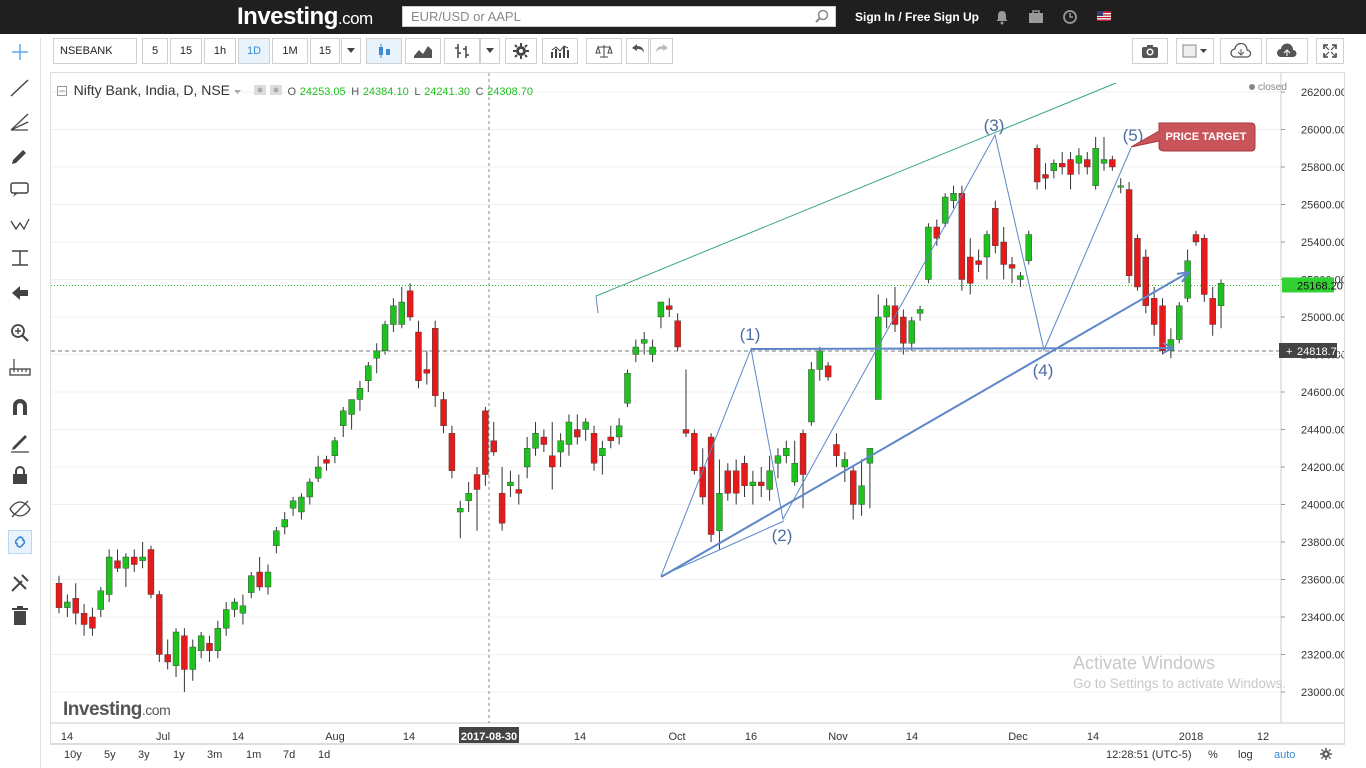 This screenshot has height=768, width=1366. I want to click on search-input: EUR/USD or AAPL, so click(619, 16).